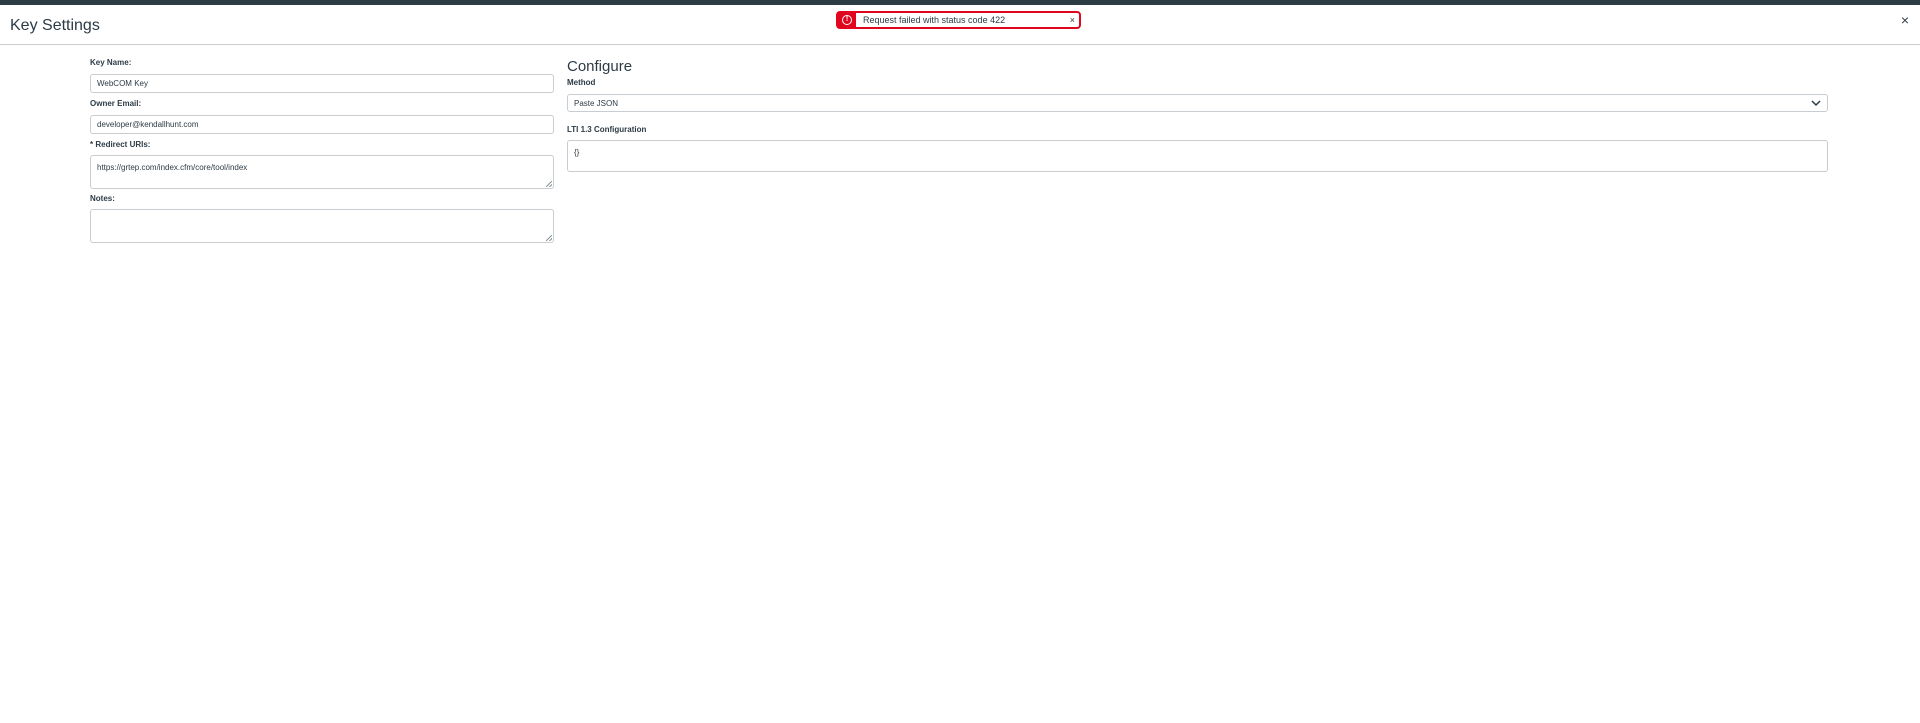  What do you see at coordinates (322, 83) in the screenshot?
I see `key-name-input: WebCOM Key` at bounding box center [322, 83].